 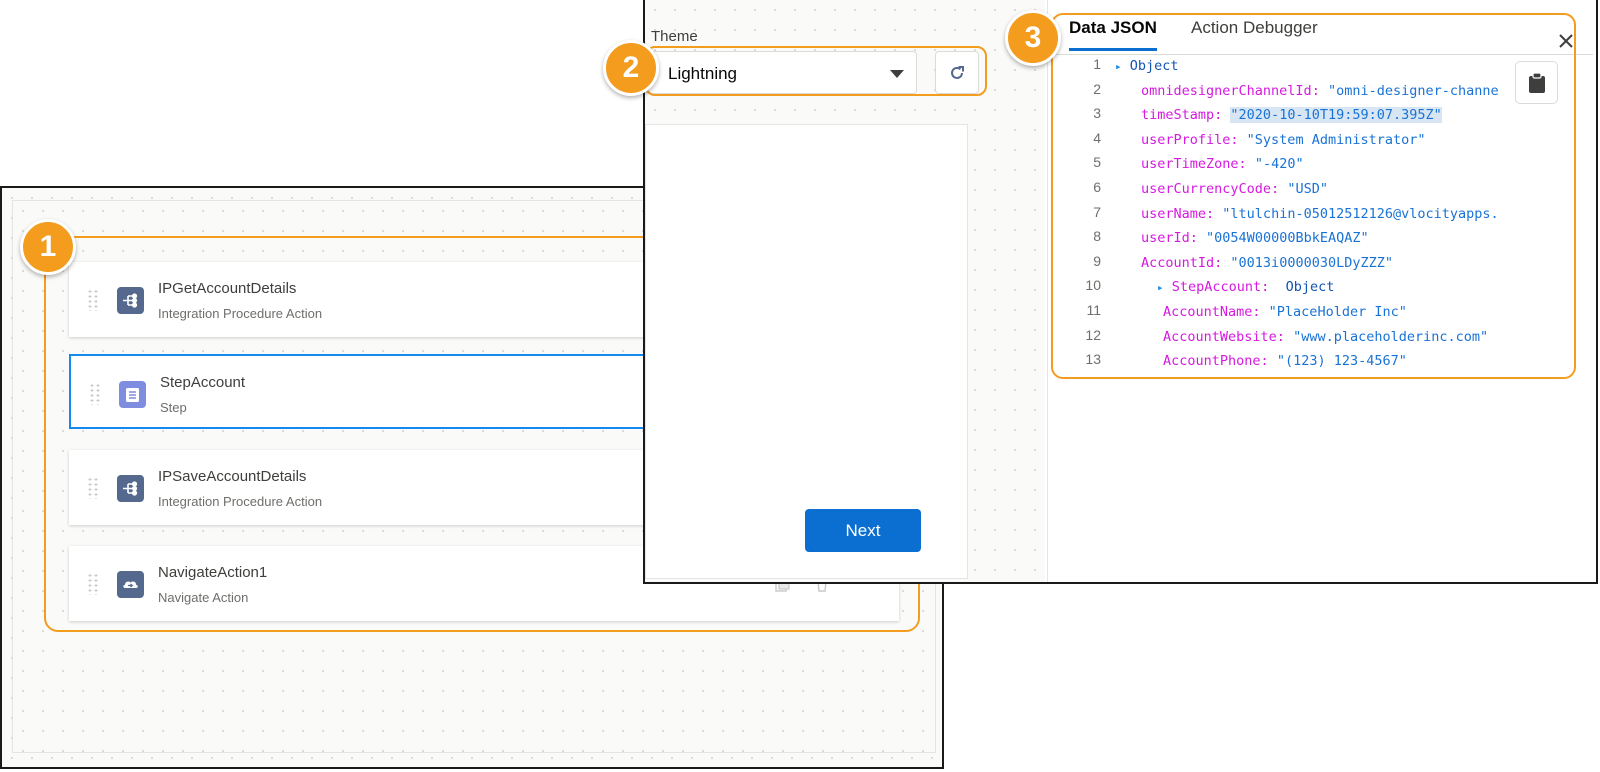 What do you see at coordinates (806, 351) in the screenshot?
I see `preview-form: Next` at bounding box center [806, 351].